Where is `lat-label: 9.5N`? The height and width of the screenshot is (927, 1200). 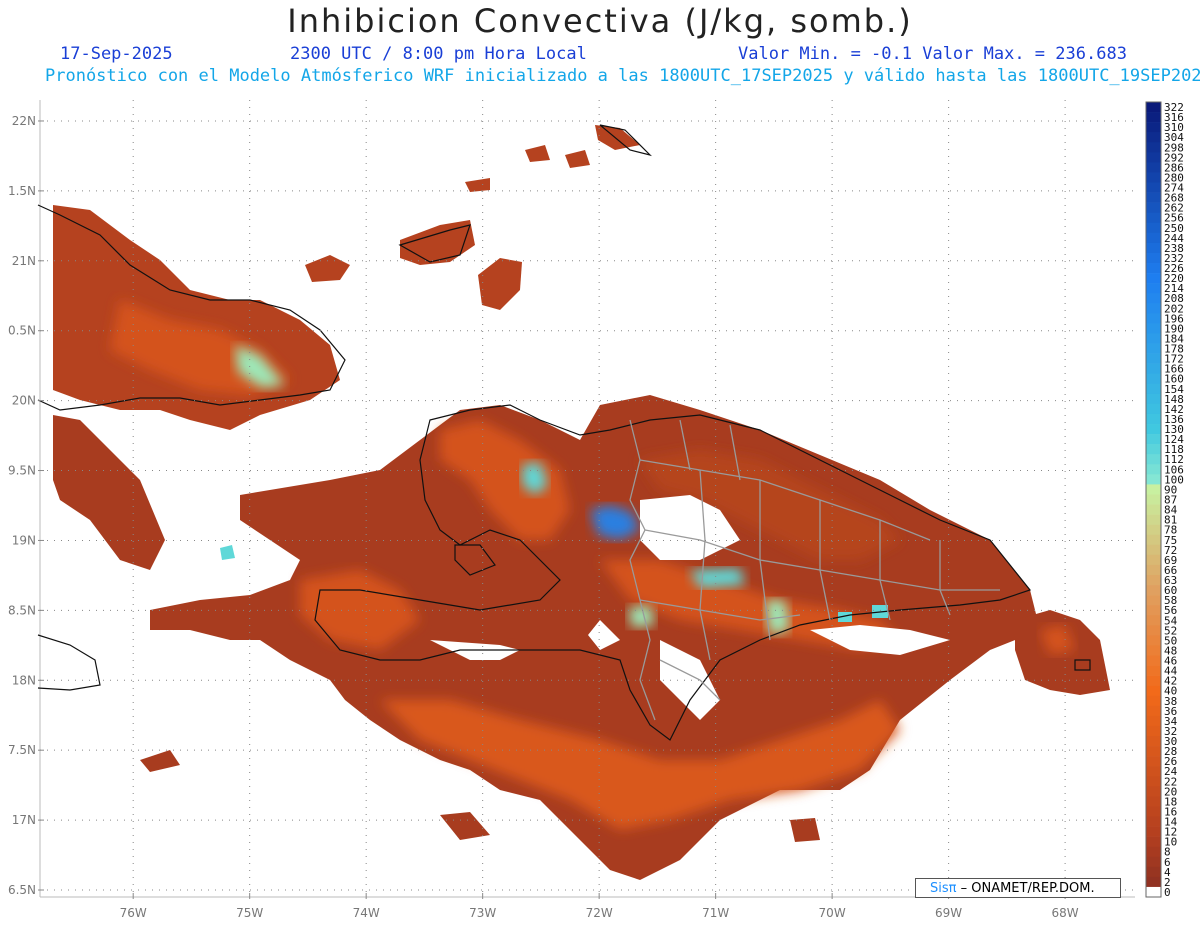
lat-label: 9.5N is located at coordinates (22, 471).